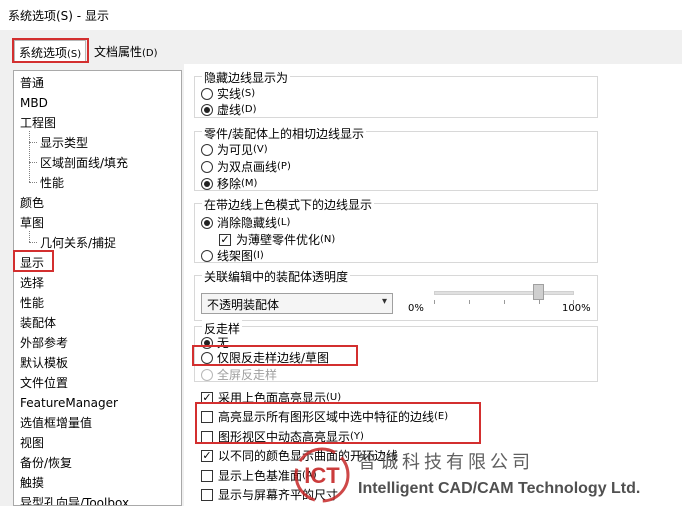 Image resolution: width=682 pixels, height=506 pixels. I want to click on group-title: 在带边线上色模式下的边线显示, so click(288, 204).